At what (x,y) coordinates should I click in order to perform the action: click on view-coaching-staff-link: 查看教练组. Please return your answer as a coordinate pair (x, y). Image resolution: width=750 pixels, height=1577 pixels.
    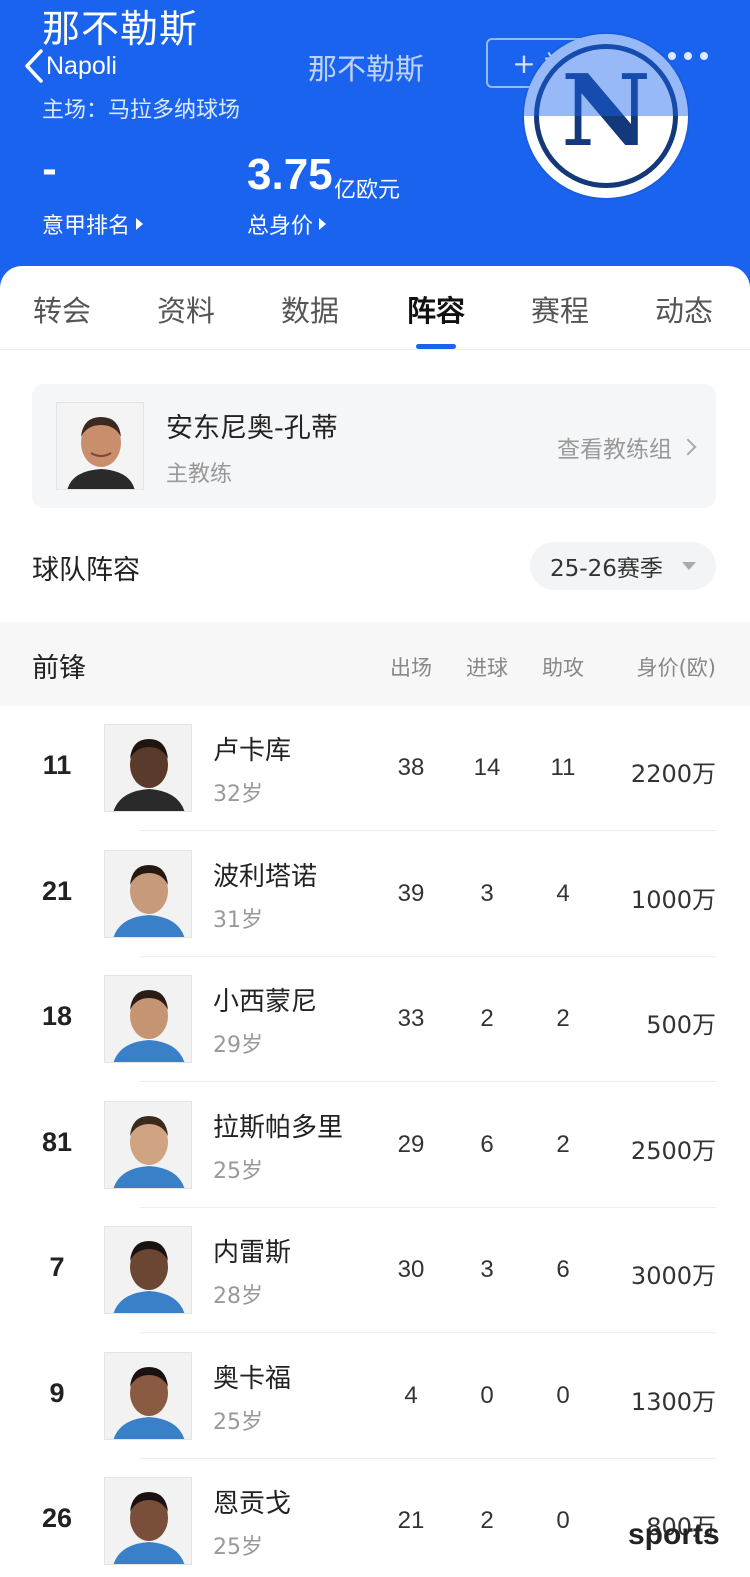
    Looking at the image, I should click on (627, 447).